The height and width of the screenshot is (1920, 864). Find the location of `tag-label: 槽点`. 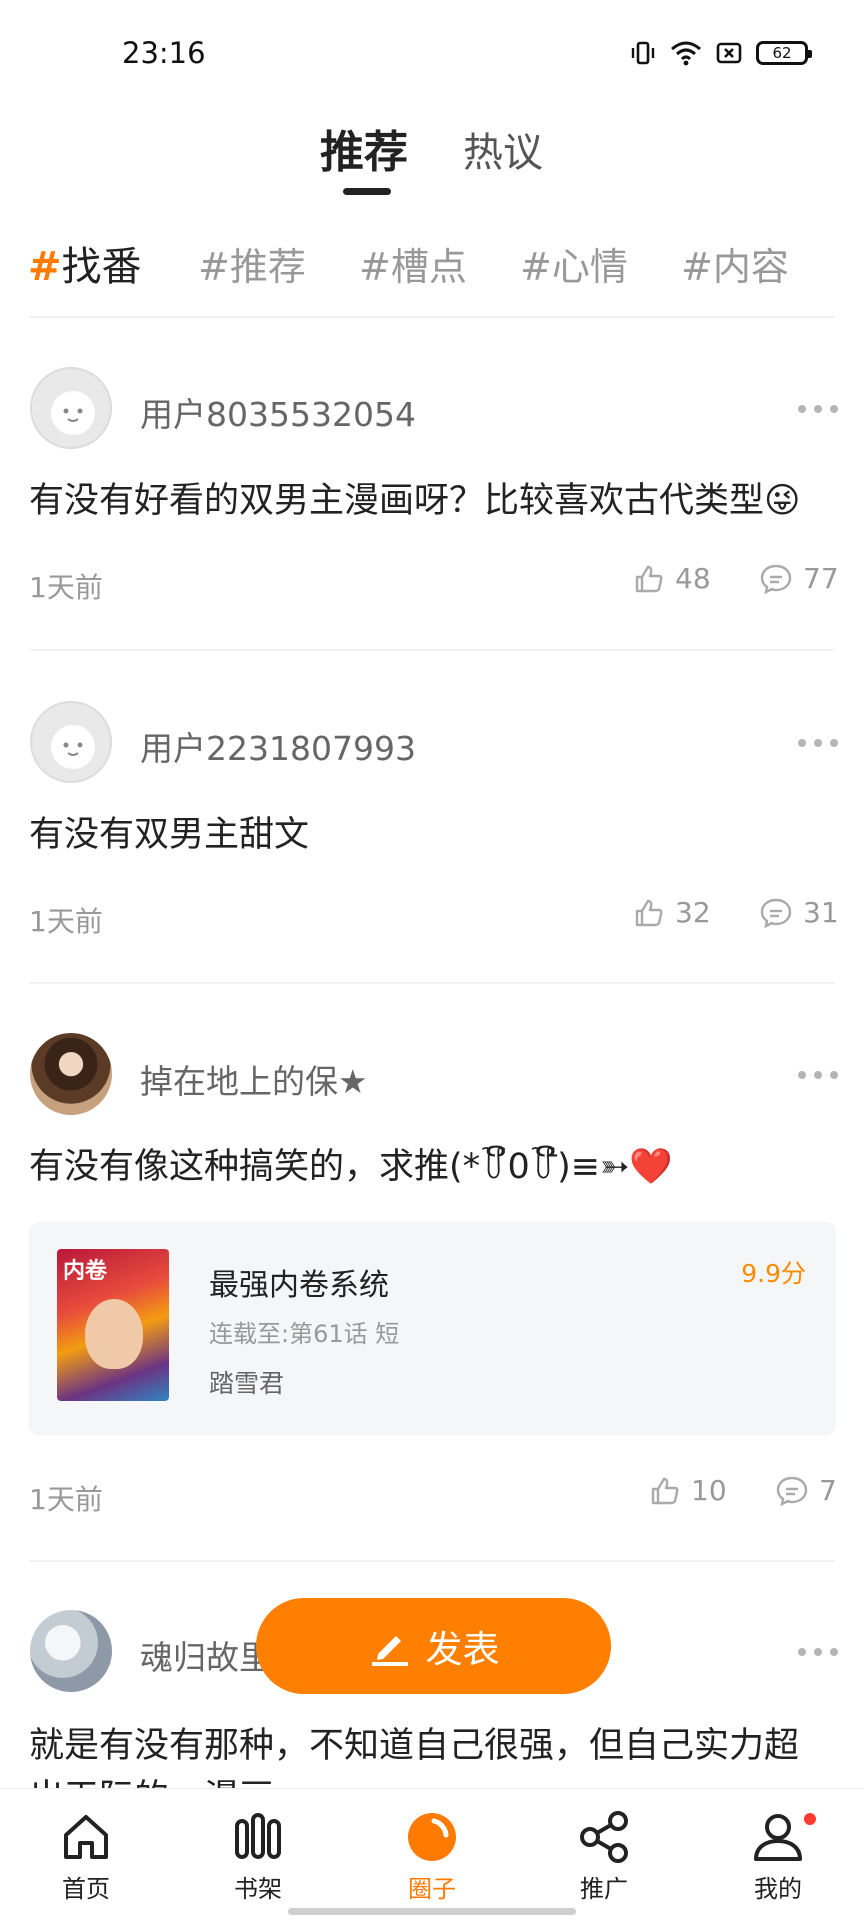

tag-label: 槽点 is located at coordinates (428, 267).